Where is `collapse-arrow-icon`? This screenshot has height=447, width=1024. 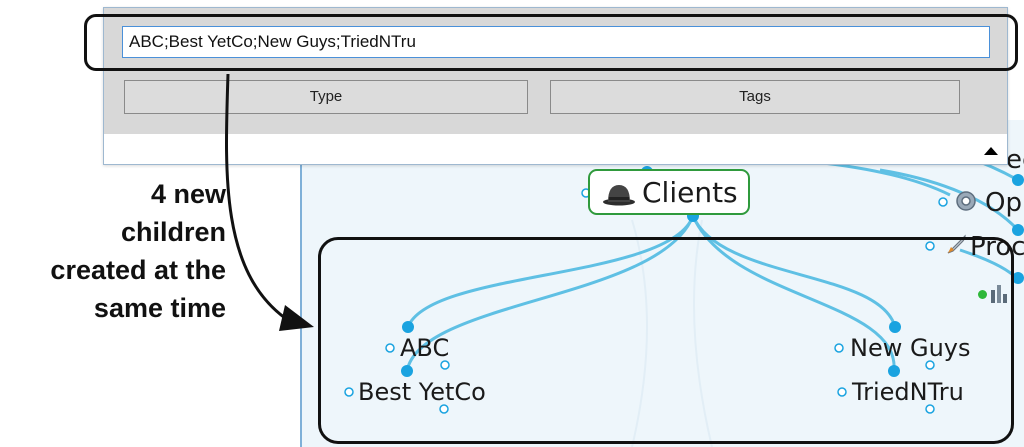 collapse-arrow-icon is located at coordinates (991, 151).